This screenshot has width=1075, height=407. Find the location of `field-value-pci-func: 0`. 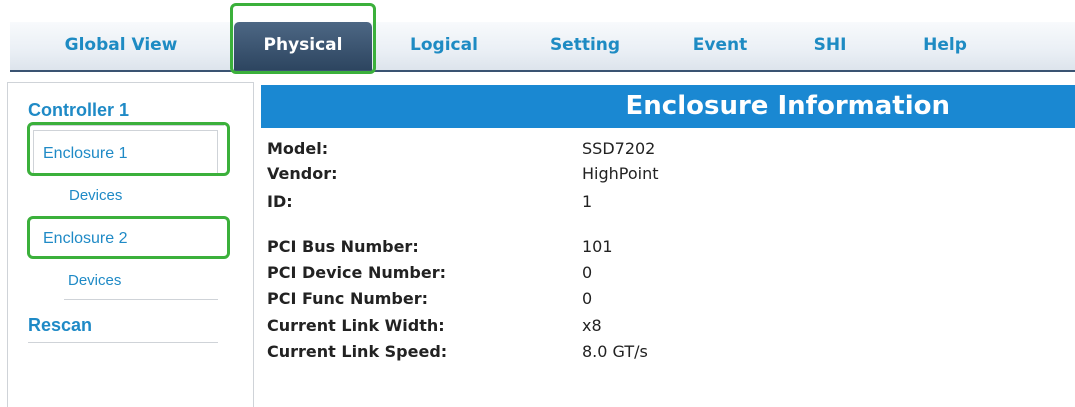

field-value-pci-func: 0 is located at coordinates (587, 298).